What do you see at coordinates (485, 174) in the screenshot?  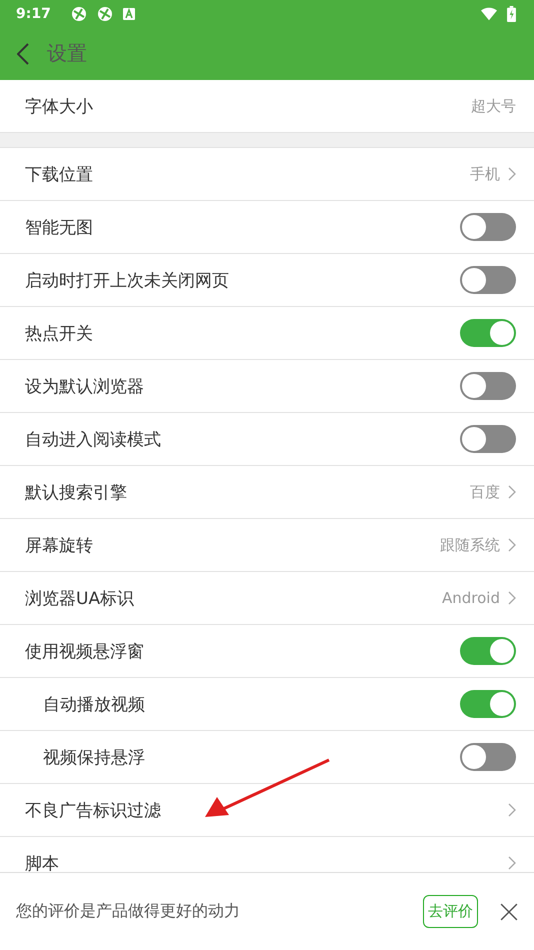 I see `setting-value: 手机` at bounding box center [485, 174].